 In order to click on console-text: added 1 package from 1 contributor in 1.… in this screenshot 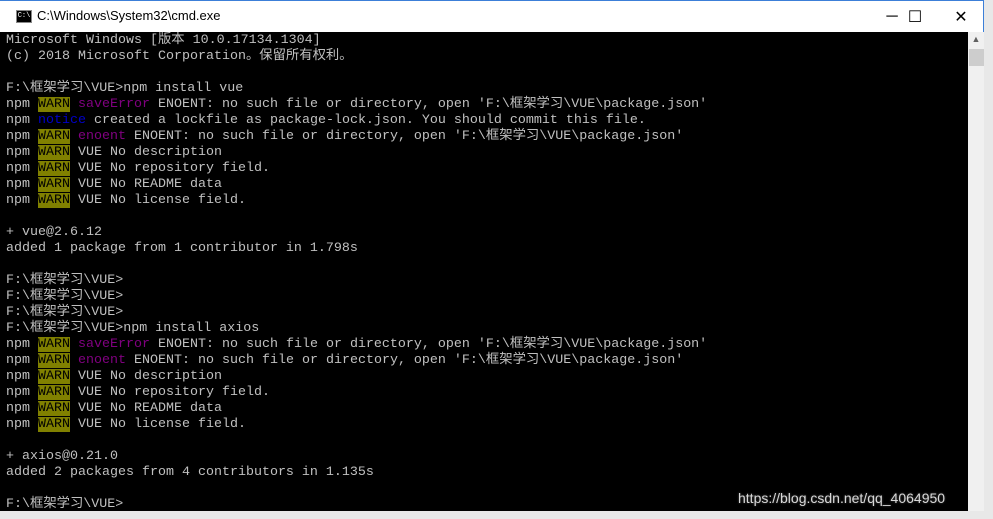, I will do `click(182, 248)`.